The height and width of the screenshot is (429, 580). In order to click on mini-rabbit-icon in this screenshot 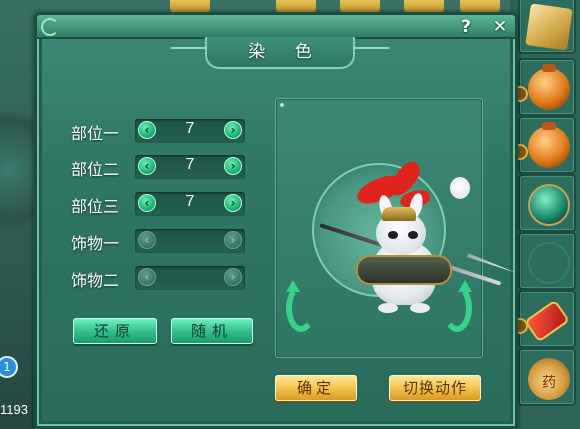, I will do `click(460, 188)`.